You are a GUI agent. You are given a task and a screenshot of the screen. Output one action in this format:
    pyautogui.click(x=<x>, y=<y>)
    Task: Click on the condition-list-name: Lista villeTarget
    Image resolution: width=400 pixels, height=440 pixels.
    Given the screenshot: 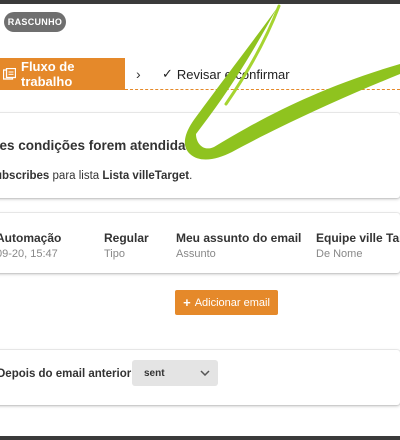 What is the action you would take?
    pyautogui.click(x=145, y=176)
    